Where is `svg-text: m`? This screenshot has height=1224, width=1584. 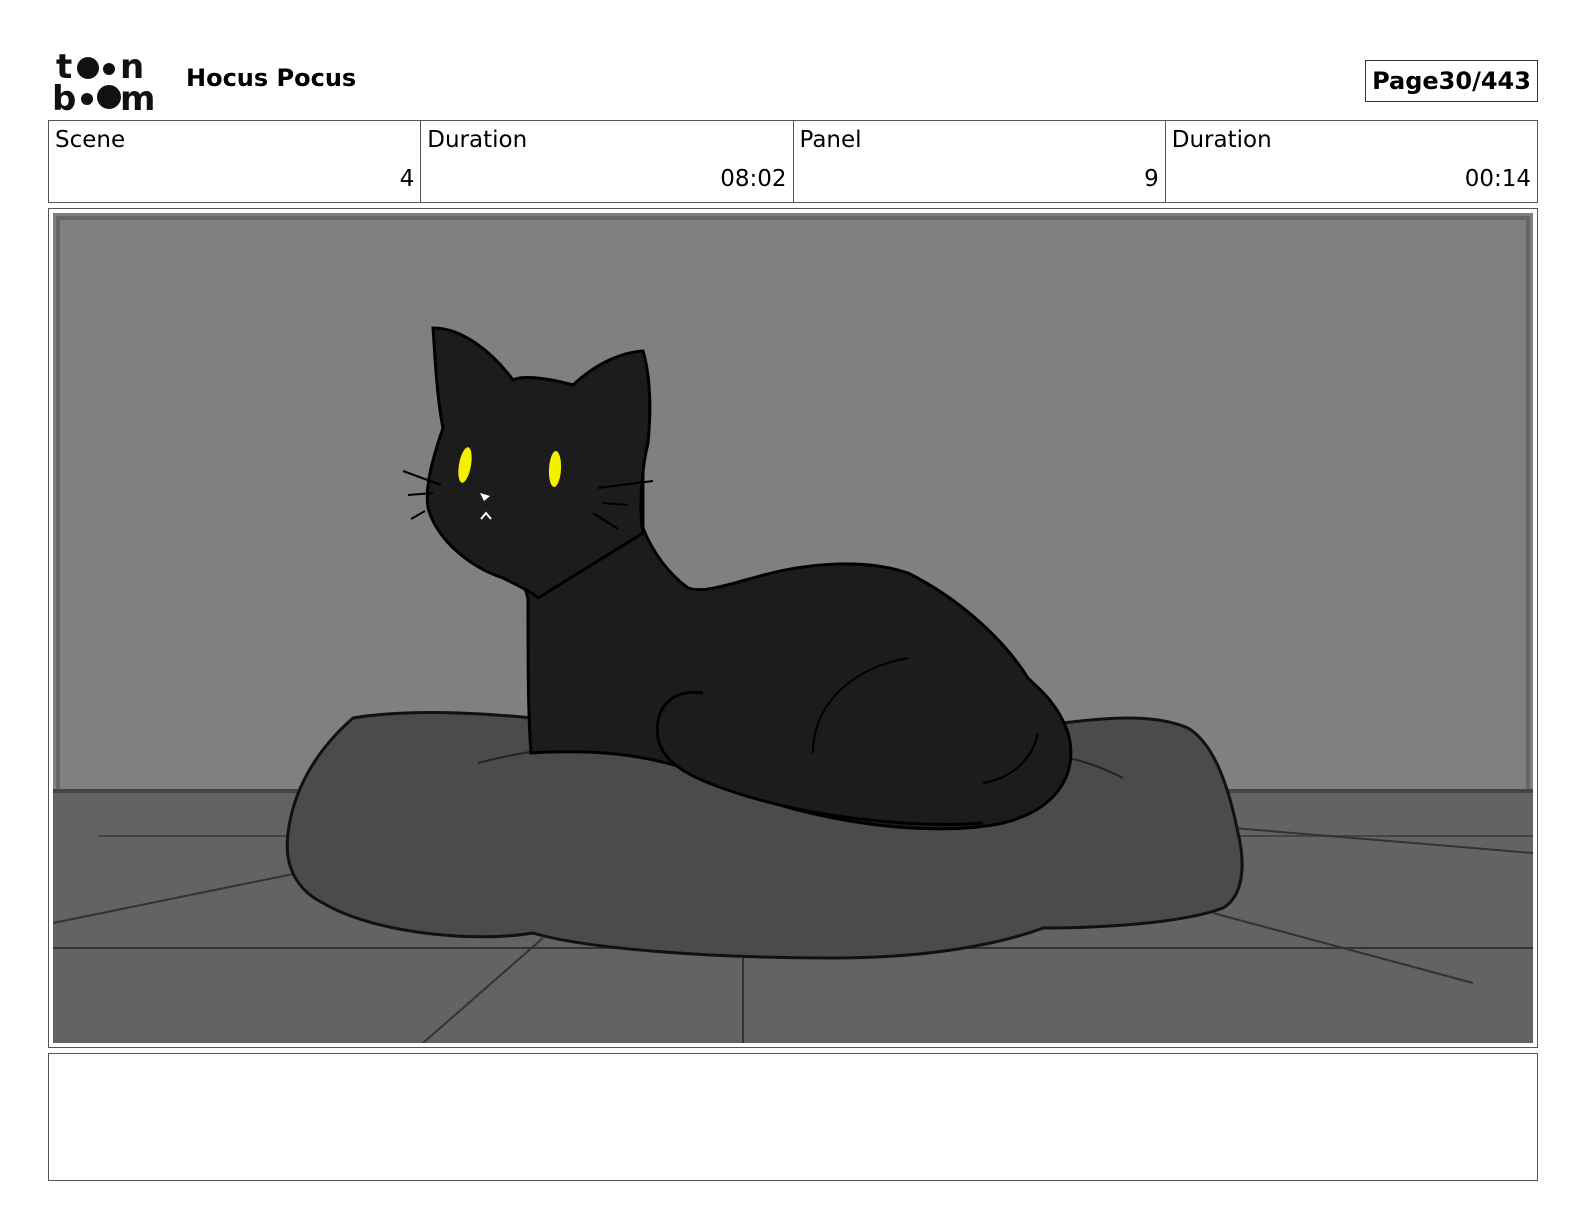 svg-text: m is located at coordinates (137, 95).